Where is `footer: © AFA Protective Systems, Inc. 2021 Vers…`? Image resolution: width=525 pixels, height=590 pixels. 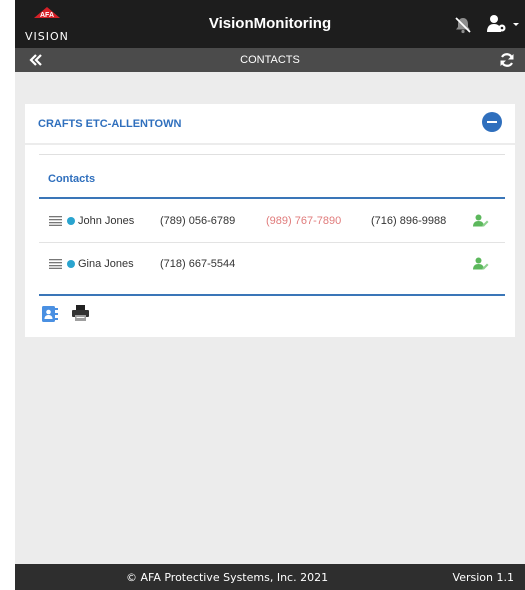 footer: © AFA Protective Systems, Inc. 2021 Vers… is located at coordinates (270, 577).